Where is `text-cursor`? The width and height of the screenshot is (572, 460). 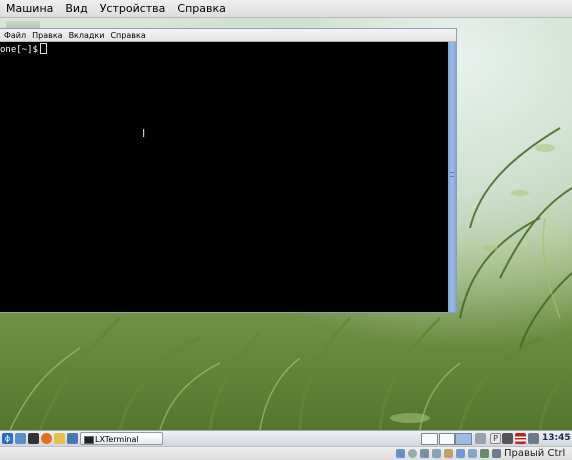 text-cursor is located at coordinates (43, 48).